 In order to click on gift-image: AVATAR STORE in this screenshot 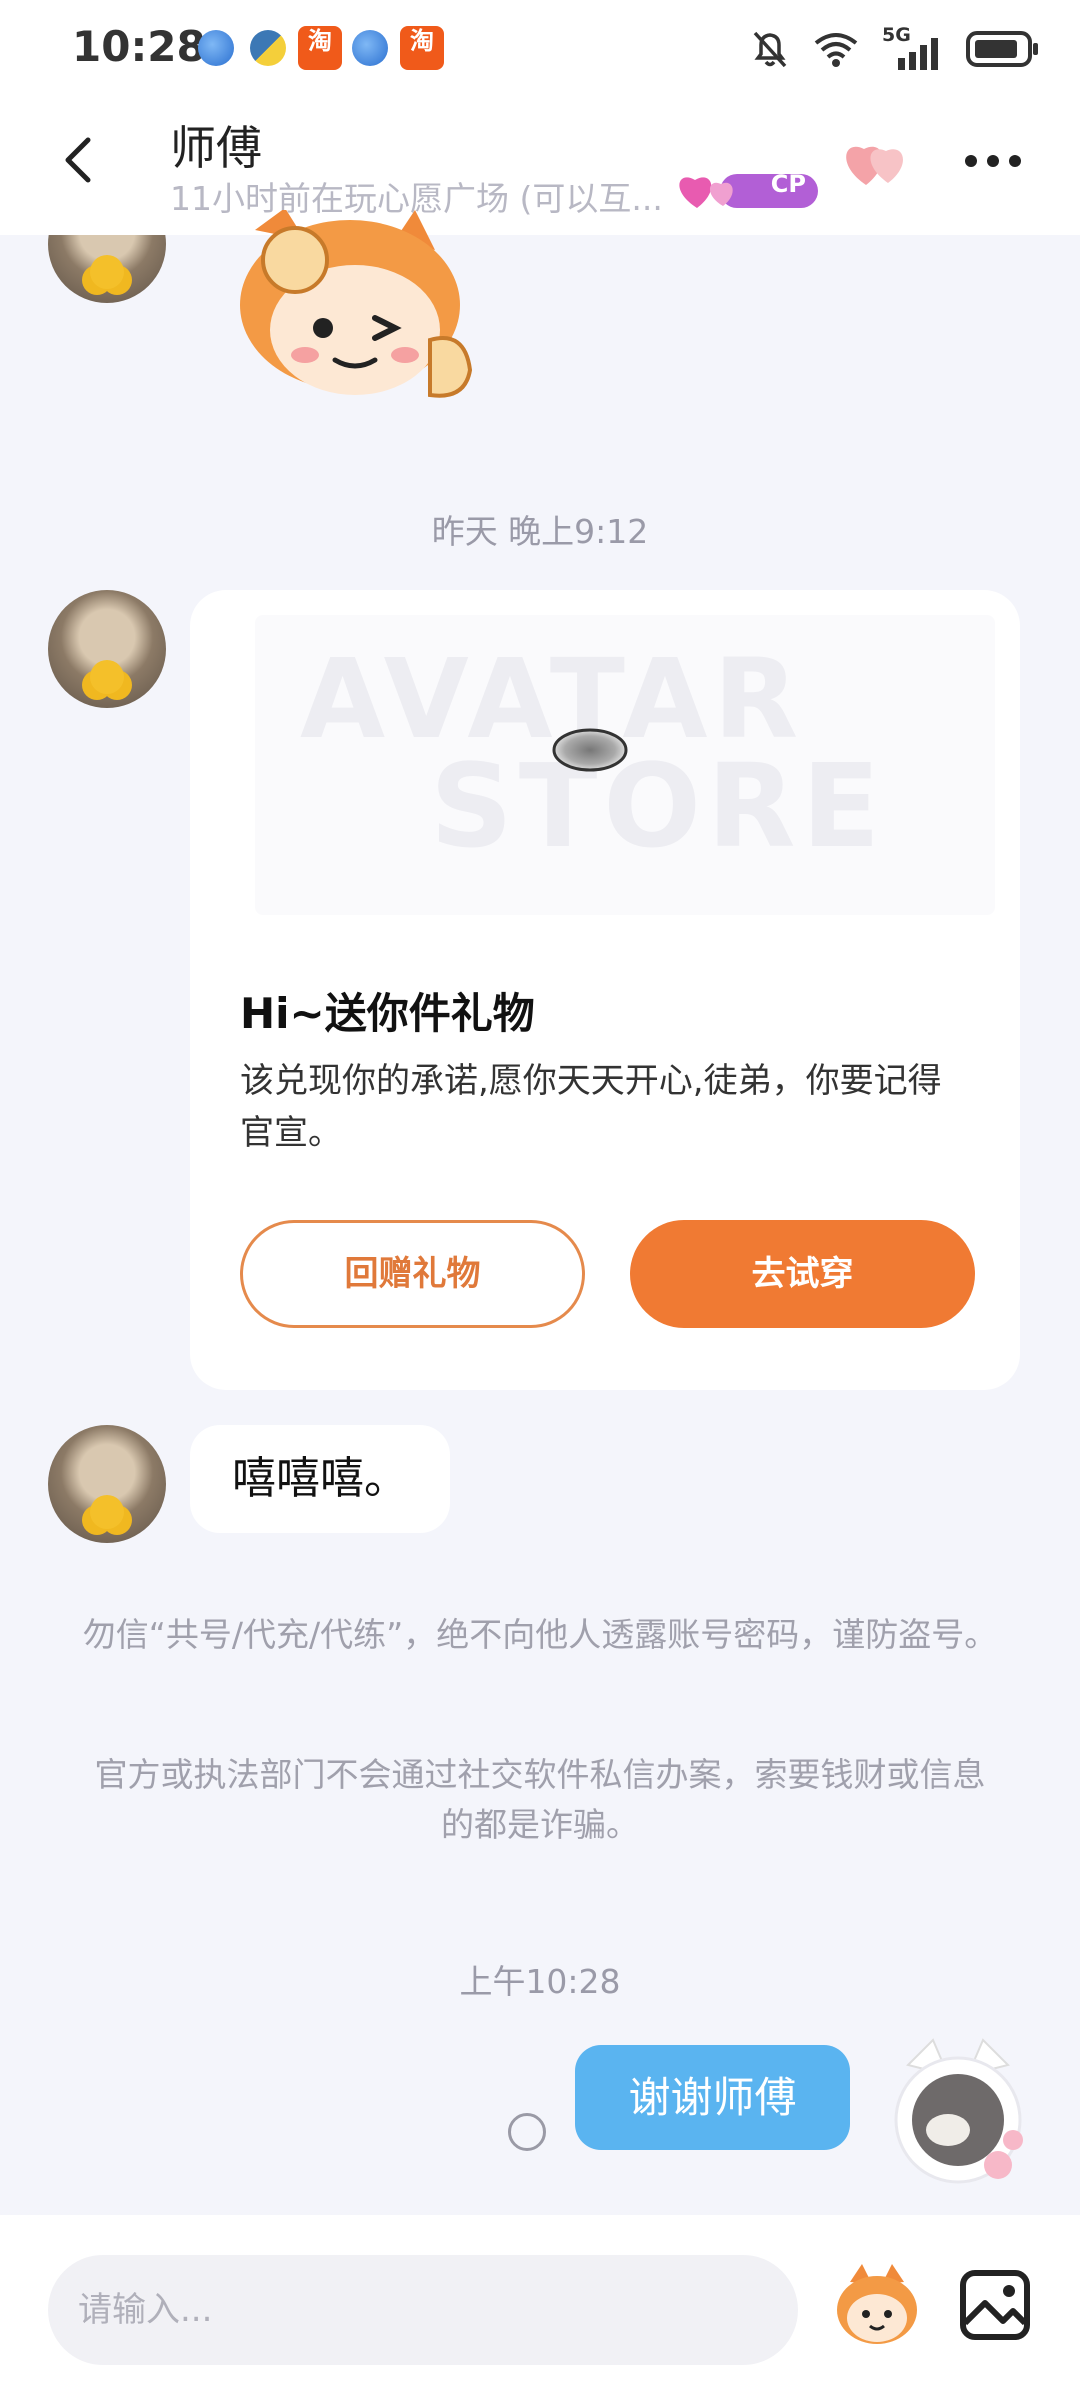, I will do `click(625, 765)`.